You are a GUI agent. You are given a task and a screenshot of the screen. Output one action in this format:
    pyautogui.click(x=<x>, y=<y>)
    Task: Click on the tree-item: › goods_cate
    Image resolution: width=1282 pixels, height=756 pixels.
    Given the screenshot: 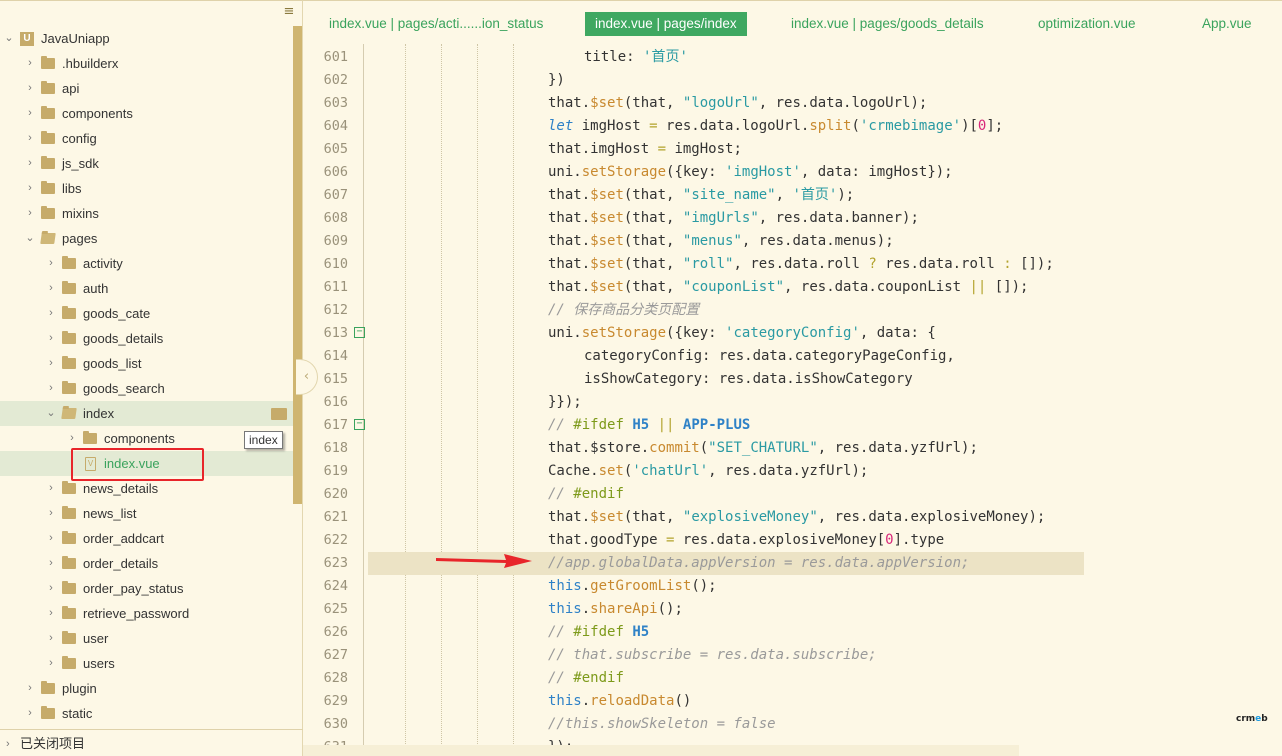 What is the action you would take?
    pyautogui.click(x=146, y=313)
    